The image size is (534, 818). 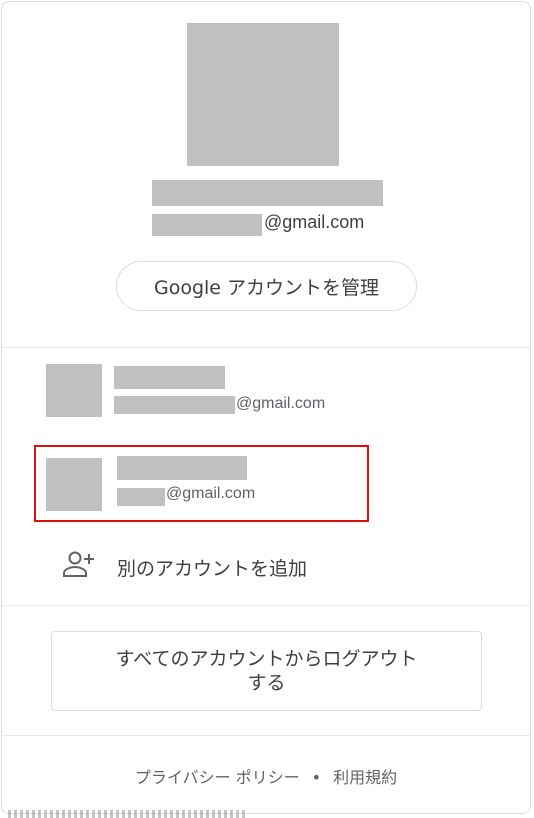 What do you see at coordinates (128, 814) in the screenshot?
I see `background-text-fragment` at bounding box center [128, 814].